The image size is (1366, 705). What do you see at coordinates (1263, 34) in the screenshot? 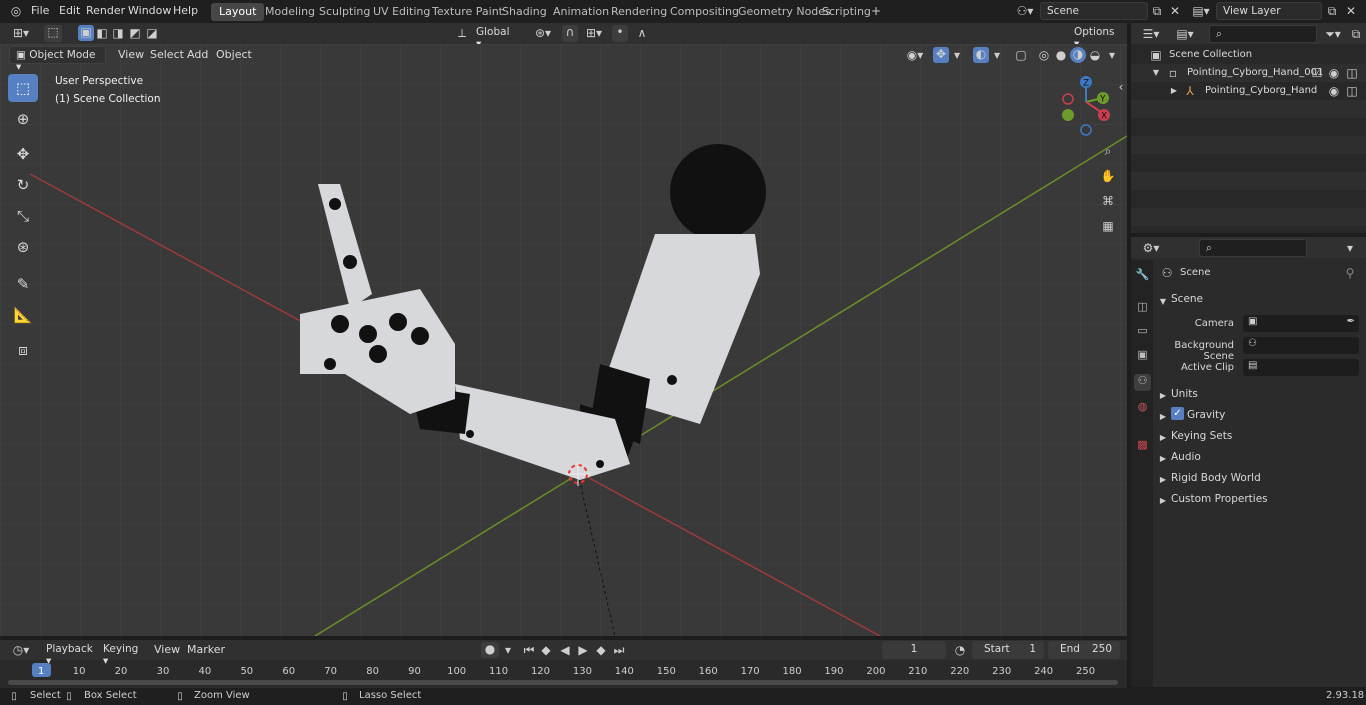
I see `outliner-search-input: ⌕` at bounding box center [1263, 34].